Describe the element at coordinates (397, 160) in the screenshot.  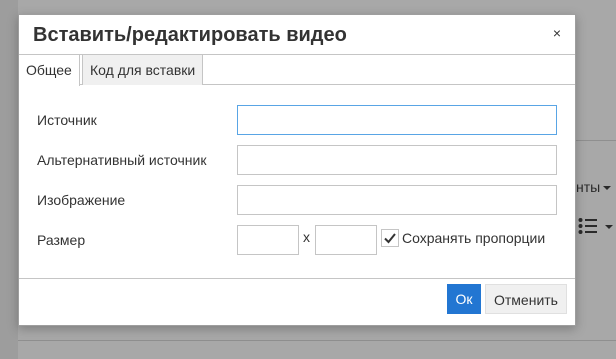
I see `alt-source-input` at that location.